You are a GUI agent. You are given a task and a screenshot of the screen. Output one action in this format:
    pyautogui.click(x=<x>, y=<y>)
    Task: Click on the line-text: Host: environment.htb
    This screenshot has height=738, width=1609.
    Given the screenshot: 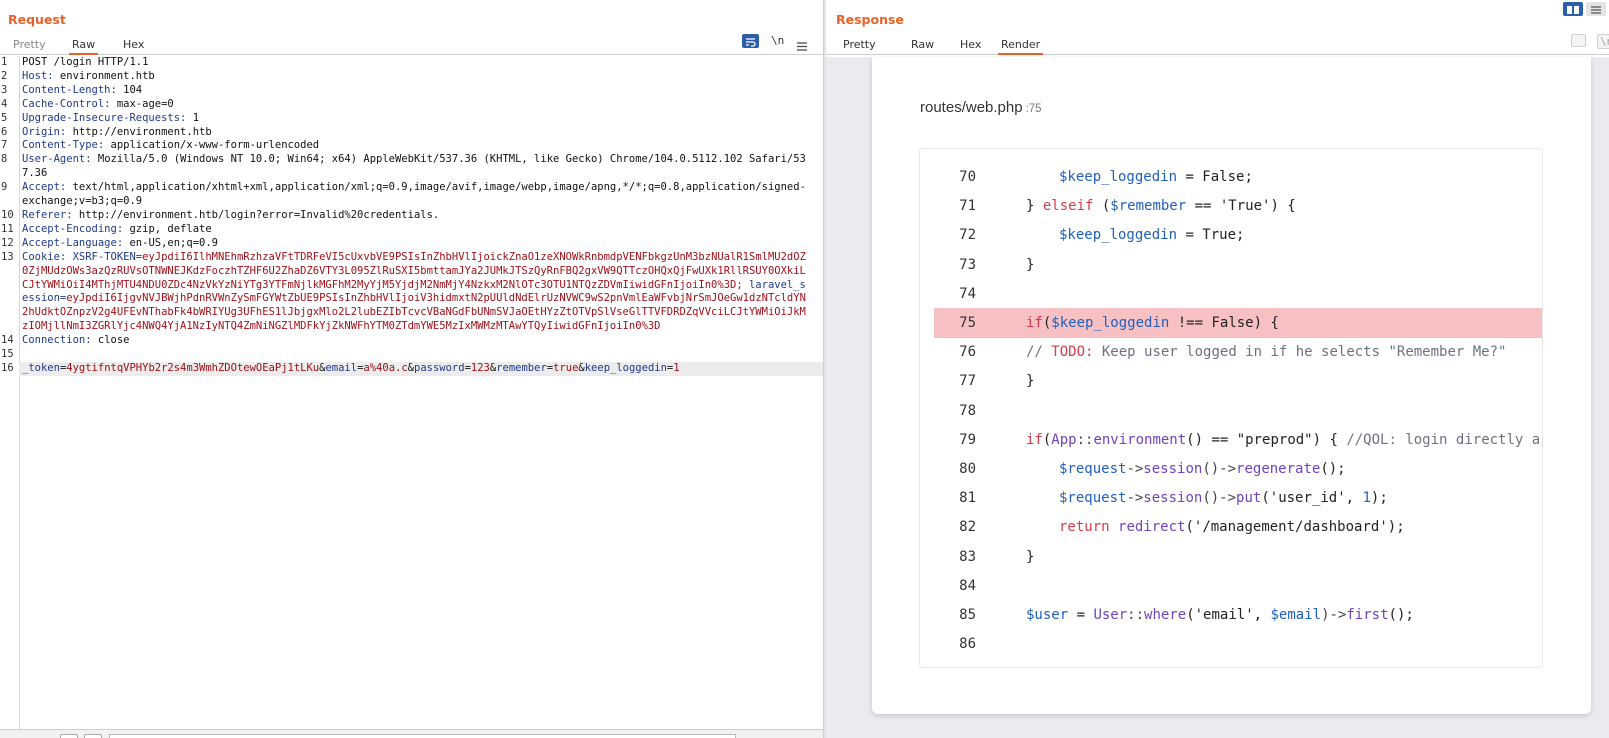 What is the action you would take?
    pyautogui.click(x=421, y=77)
    